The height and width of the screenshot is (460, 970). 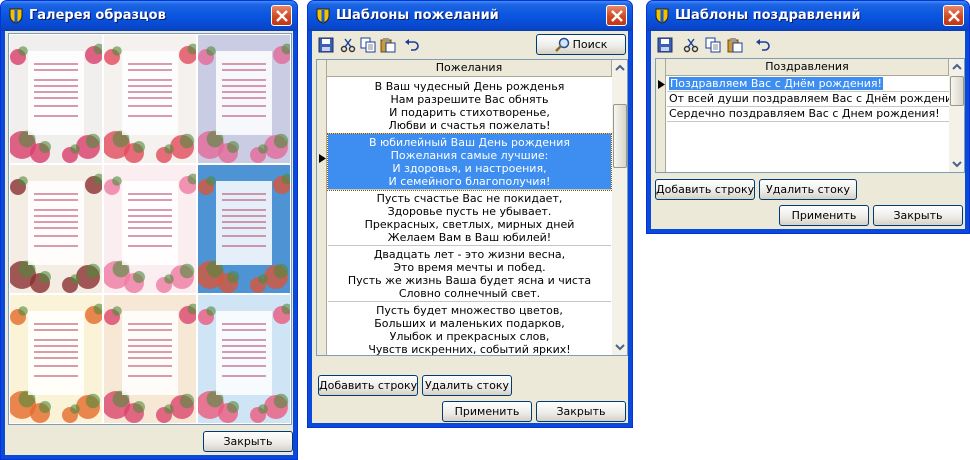 I want to click on wishes-titlebar: Шаблоны пожеланий, so click(x=470, y=16).